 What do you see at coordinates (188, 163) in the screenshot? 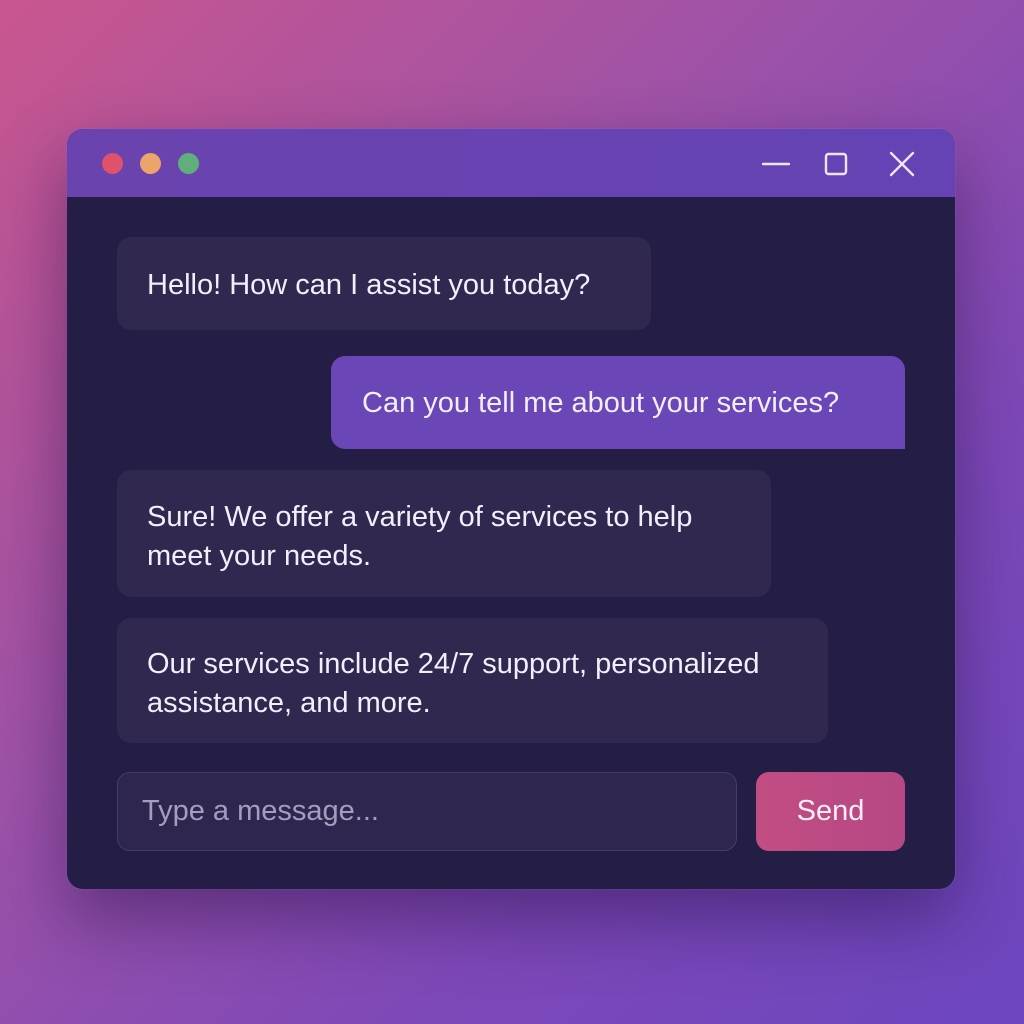
I see `zoom-traffic-light` at bounding box center [188, 163].